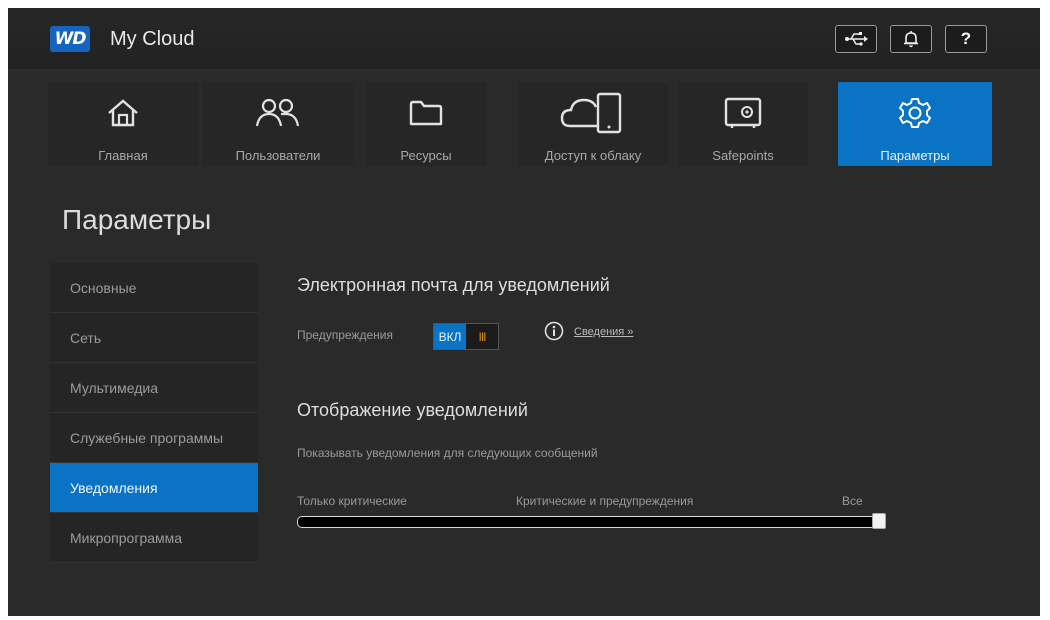 The image size is (1050, 620). What do you see at coordinates (412, 410) in the screenshot?
I see `display-section-title: Отображение уведомлений` at bounding box center [412, 410].